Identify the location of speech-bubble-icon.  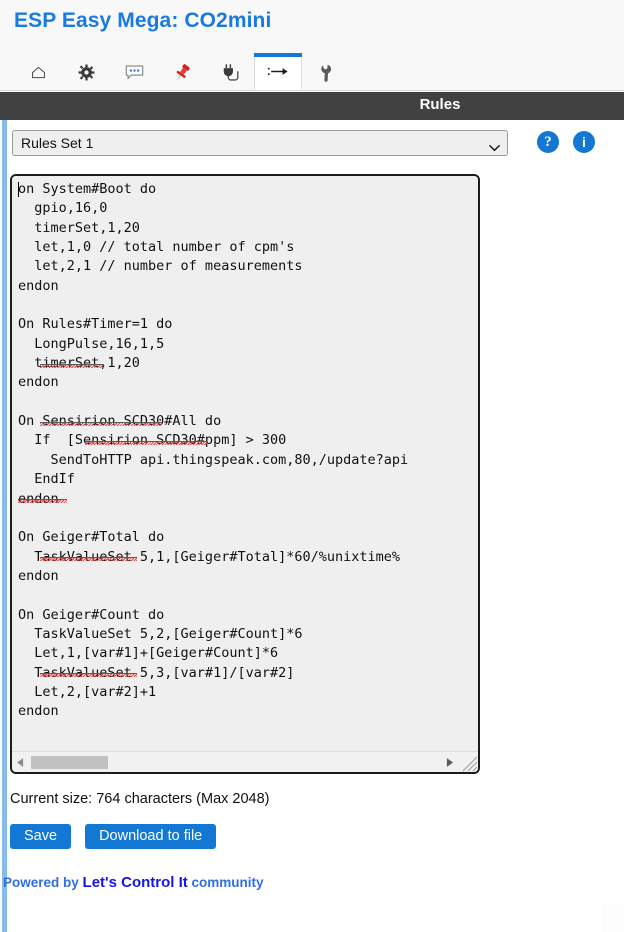
(134, 72).